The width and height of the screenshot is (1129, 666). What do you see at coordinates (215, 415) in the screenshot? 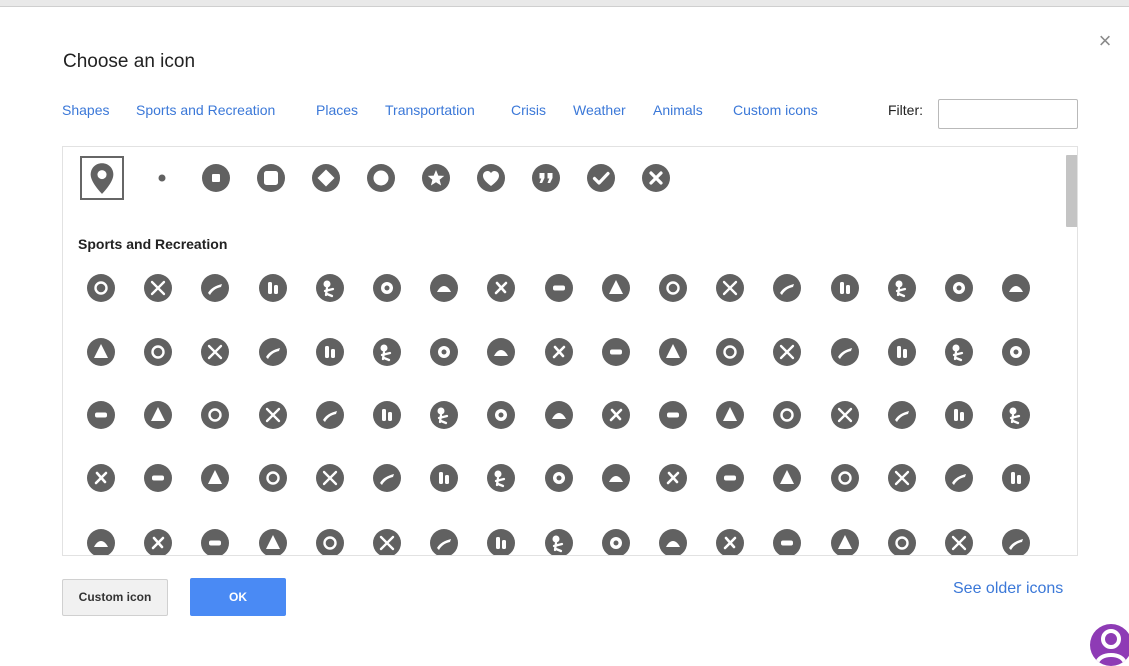
I see `skate-icon` at bounding box center [215, 415].